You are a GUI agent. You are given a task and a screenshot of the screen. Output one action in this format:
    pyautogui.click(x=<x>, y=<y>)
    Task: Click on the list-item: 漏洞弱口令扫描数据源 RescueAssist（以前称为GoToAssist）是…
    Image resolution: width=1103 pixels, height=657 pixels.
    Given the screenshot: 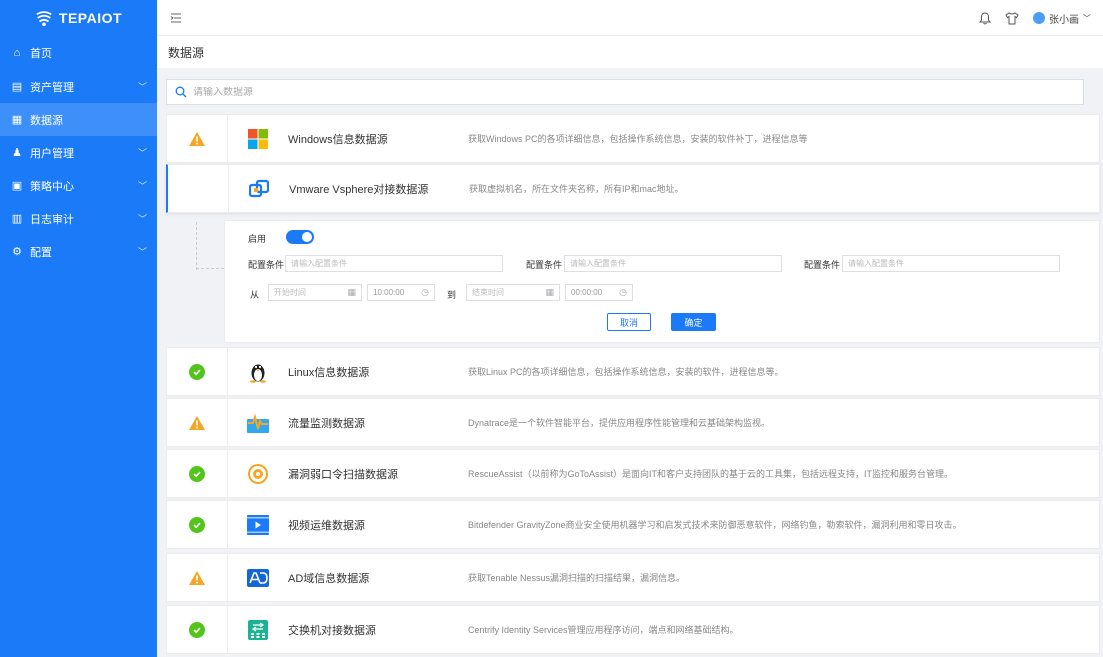 What is the action you would take?
    pyautogui.click(x=633, y=473)
    